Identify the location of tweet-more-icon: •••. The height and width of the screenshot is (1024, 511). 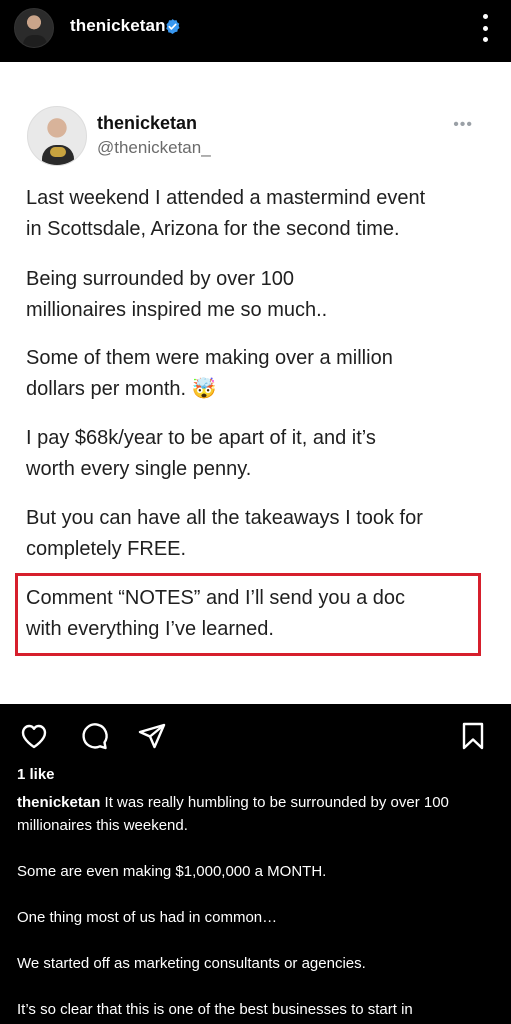
(463, 124).